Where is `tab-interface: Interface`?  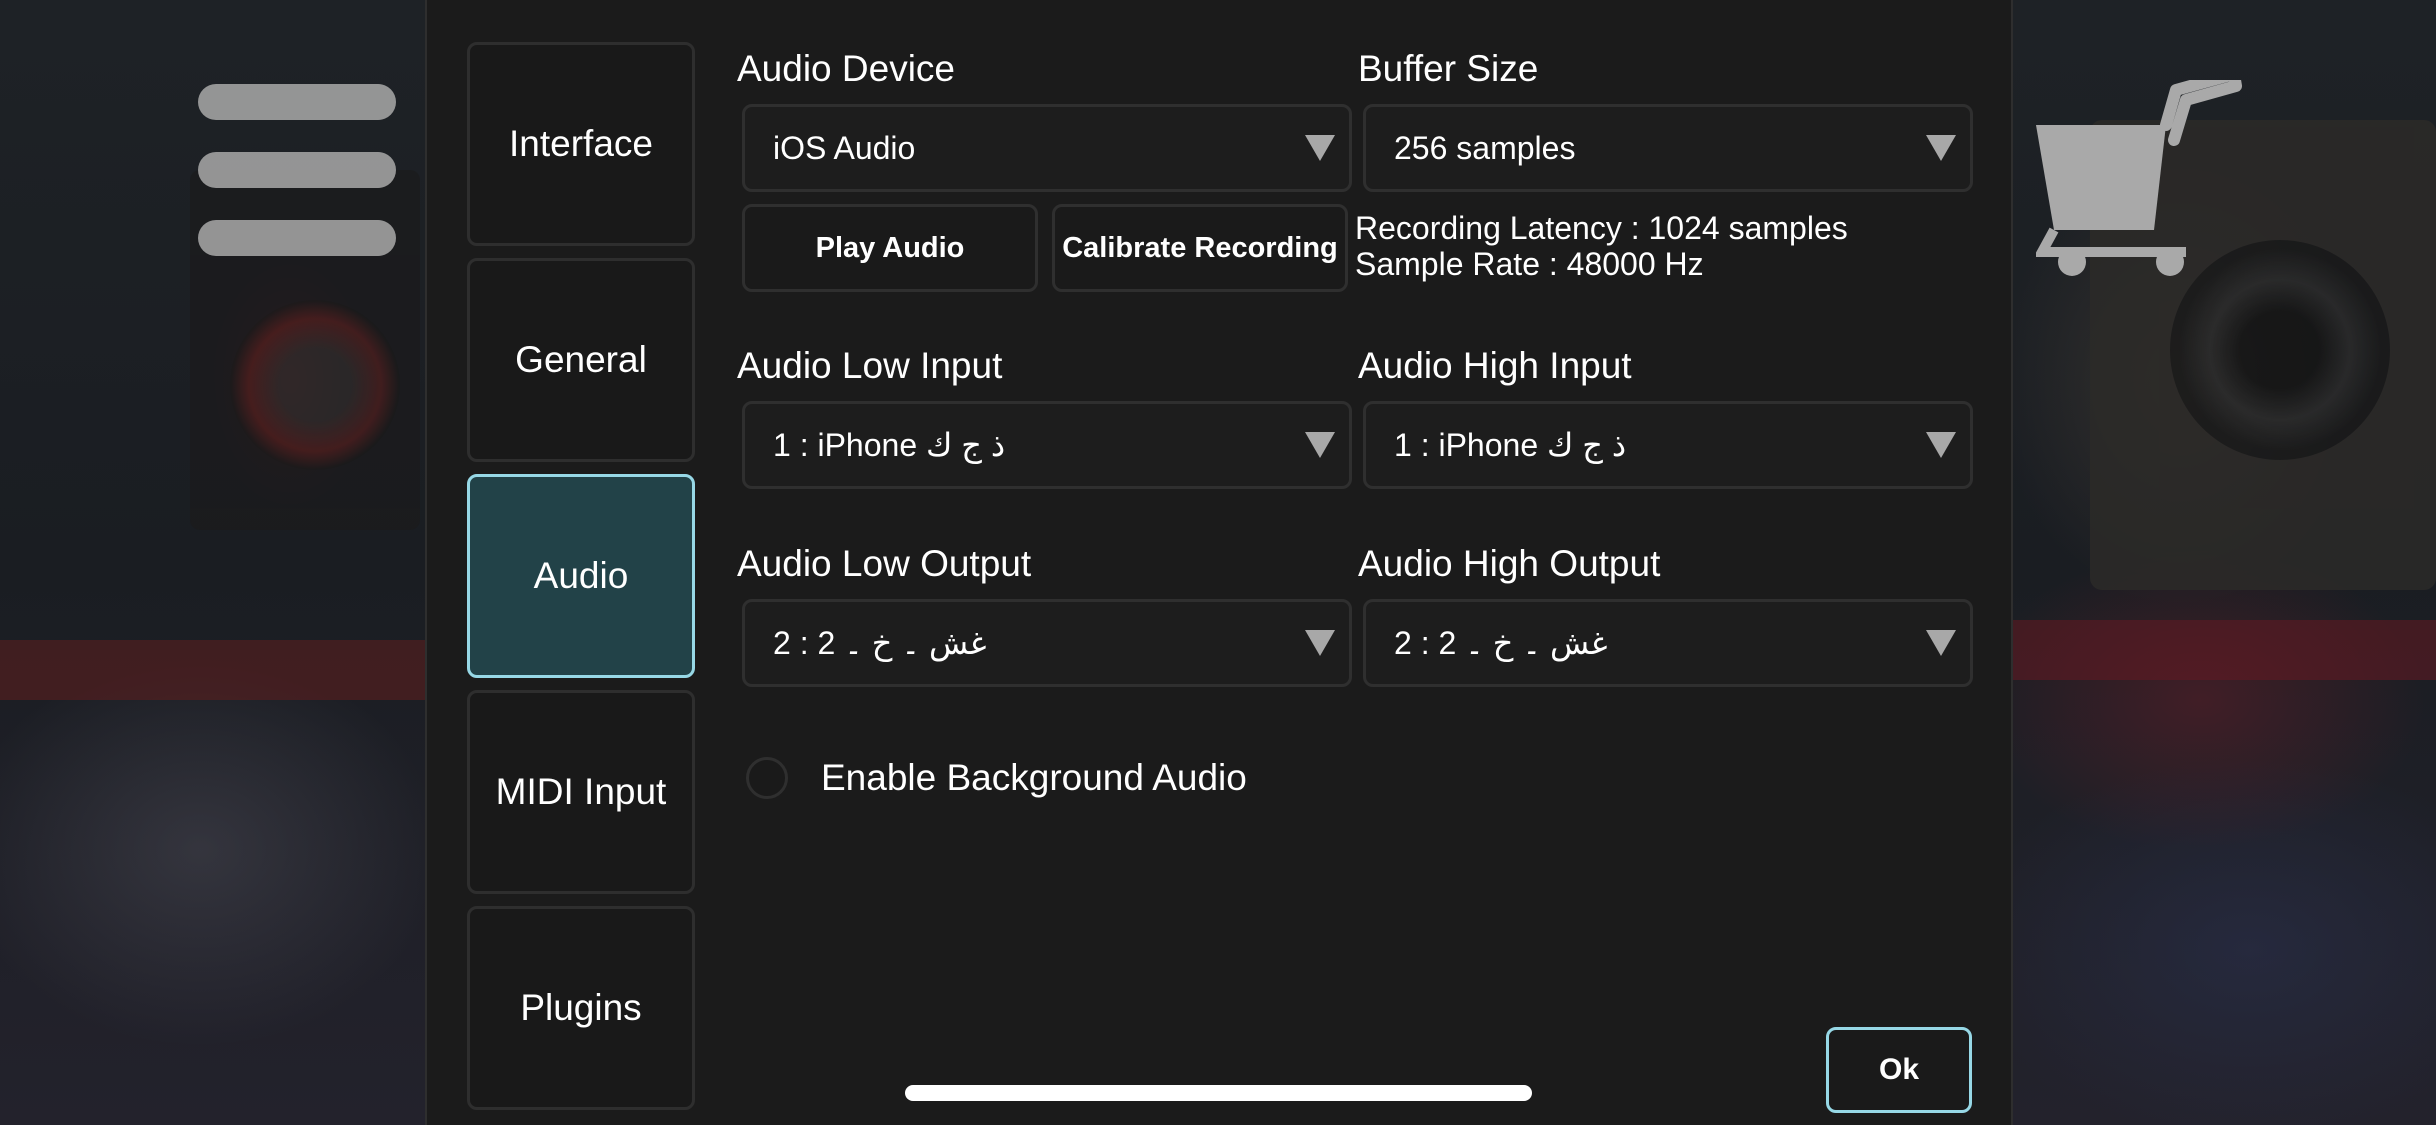
tab-interface: Interface is located at coordinates (581, 144).